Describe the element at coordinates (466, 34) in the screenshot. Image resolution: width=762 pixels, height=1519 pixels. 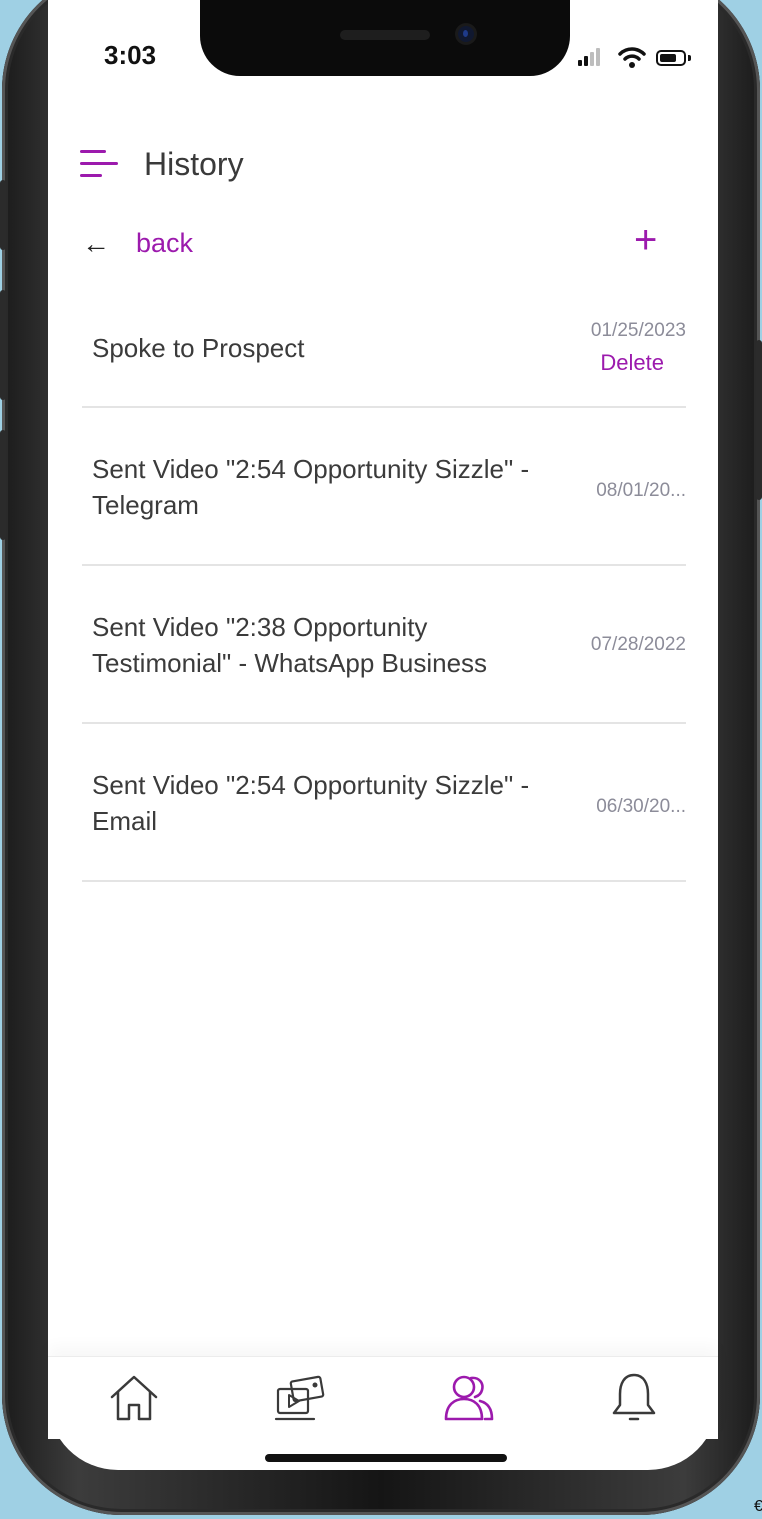
I see `front-camera` at that location.